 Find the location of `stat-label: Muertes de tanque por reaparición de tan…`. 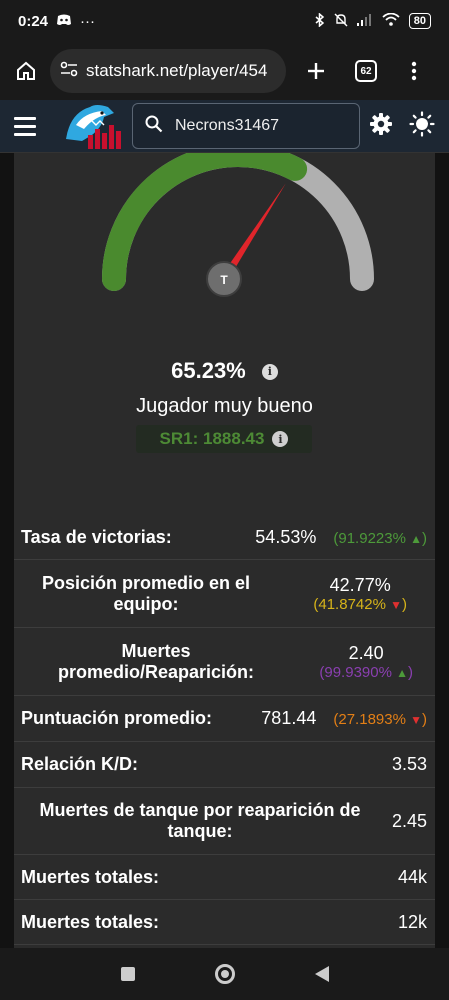

stat-label: Muertes de tanque por reaparición de tan… is located at coordinates (200, 820).